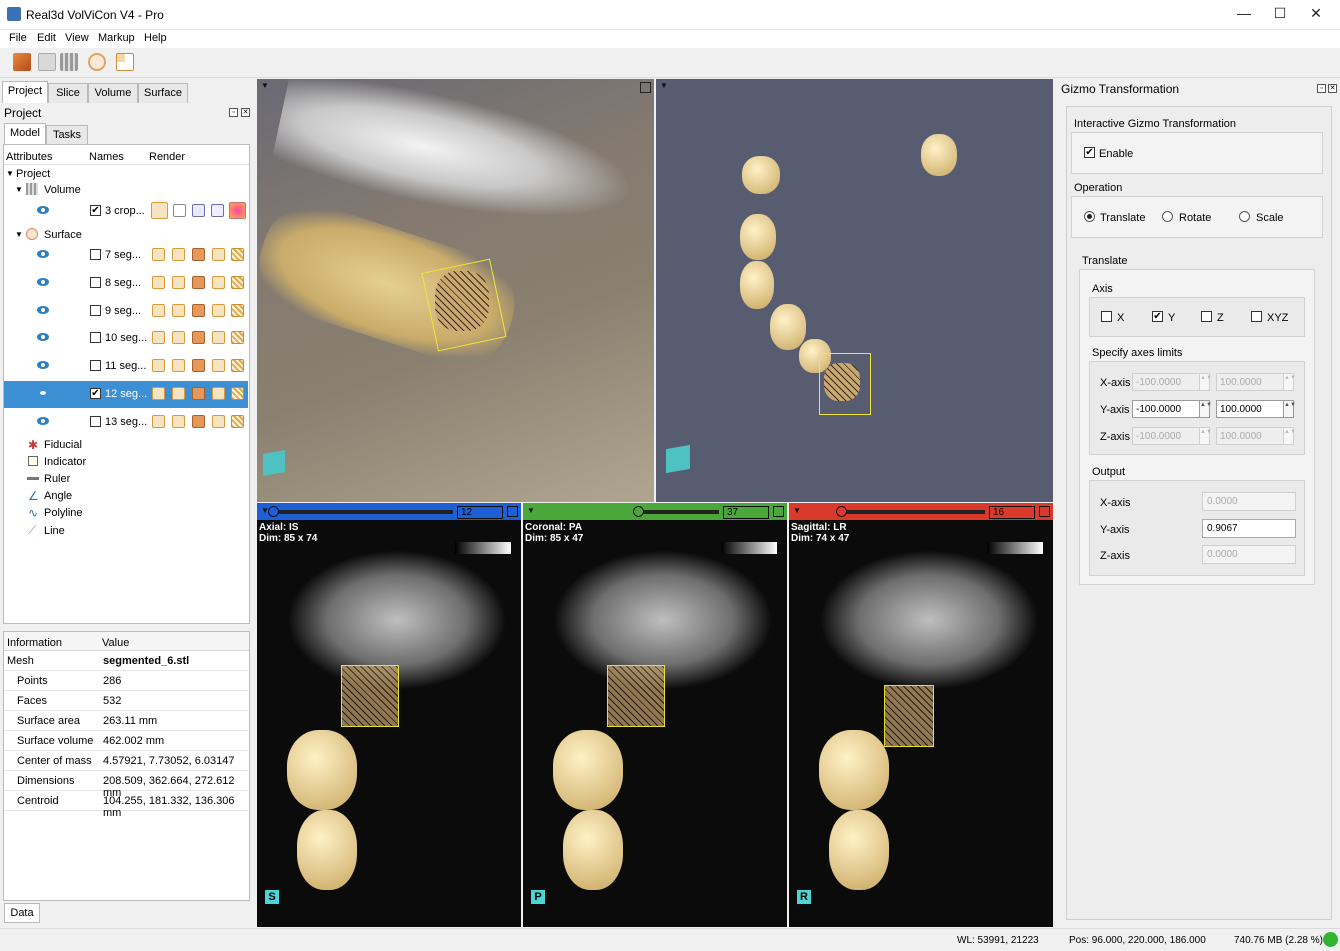 This screenshot has width=1340, height=951. What do you see at coordinates (63, 445) in the screenshot?
I see `tool-fiducial: Fiducial` at bounding box center [63, 445].